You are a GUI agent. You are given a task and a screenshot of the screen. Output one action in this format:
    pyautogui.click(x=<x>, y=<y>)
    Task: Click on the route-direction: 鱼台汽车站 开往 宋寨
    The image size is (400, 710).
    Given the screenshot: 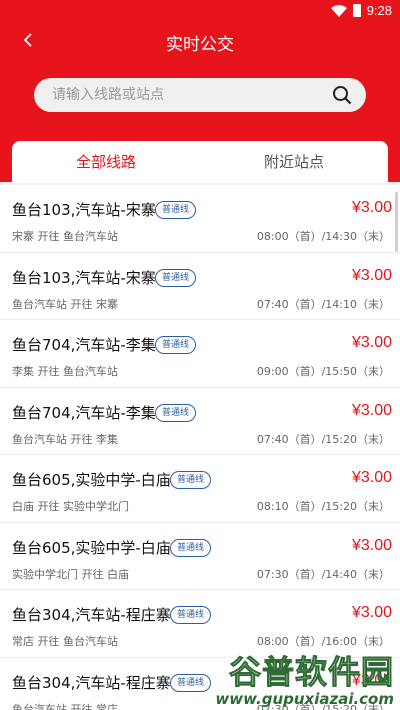 What is the action you would take?
    pyautogui.click(x=65, y=304)
    